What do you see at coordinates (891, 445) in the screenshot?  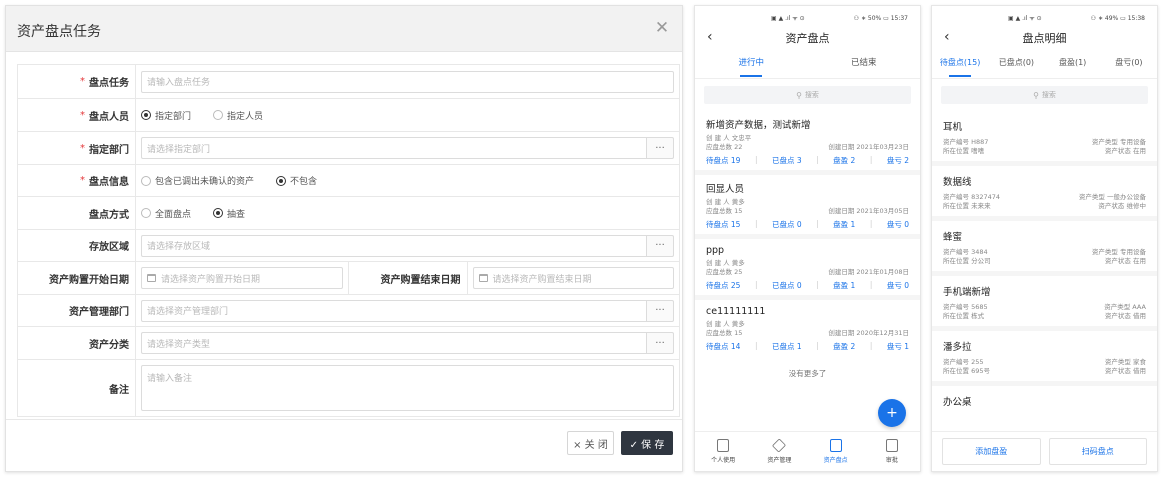 I see `approval-icon` at bounding box center [891, 445].